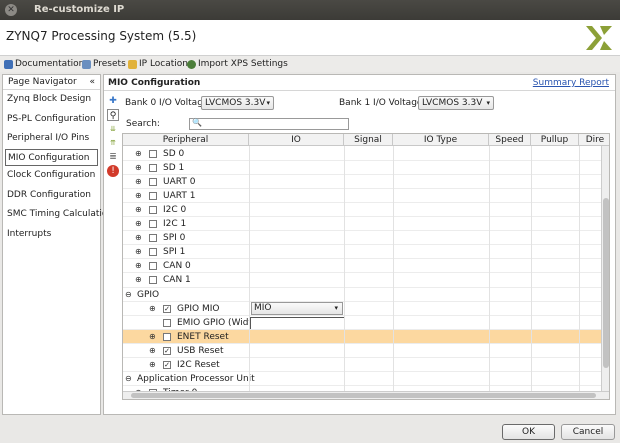 The height and width of the screenshot is (443, 620). Describe the element at coordinates (113, 101) in the screenshot. I see `add-icon: ✚` at that location.